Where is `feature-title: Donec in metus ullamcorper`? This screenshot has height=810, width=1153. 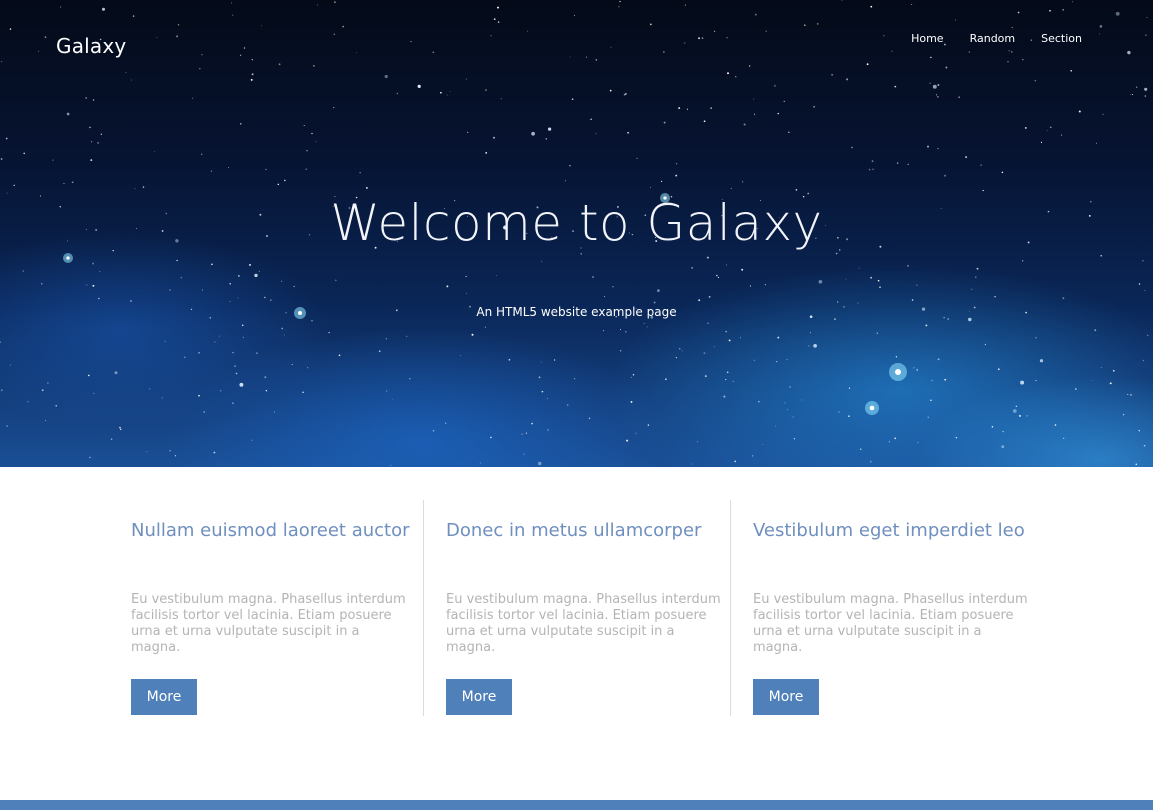
feature-title: Donec in metus ullamcorper is located at coordinates (573, 530).